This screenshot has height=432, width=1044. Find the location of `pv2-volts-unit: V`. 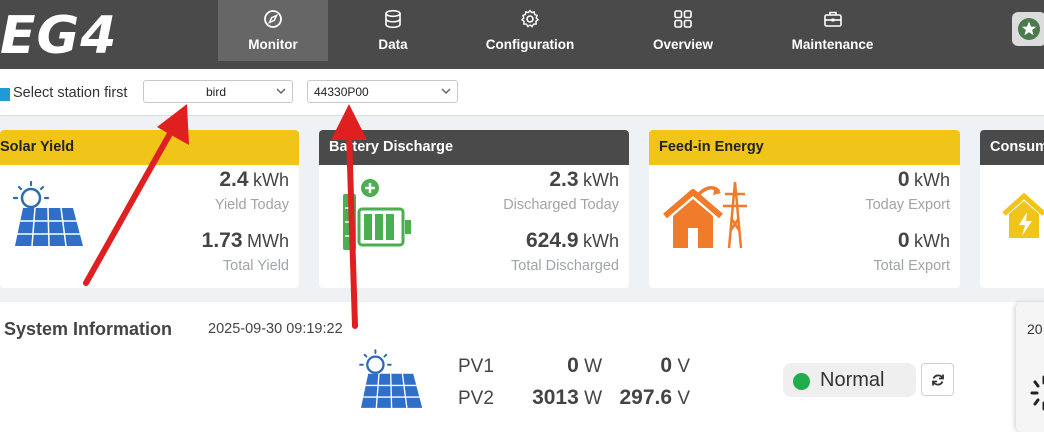

pv2-volts-unit: V is located at coordinates (683, 398).